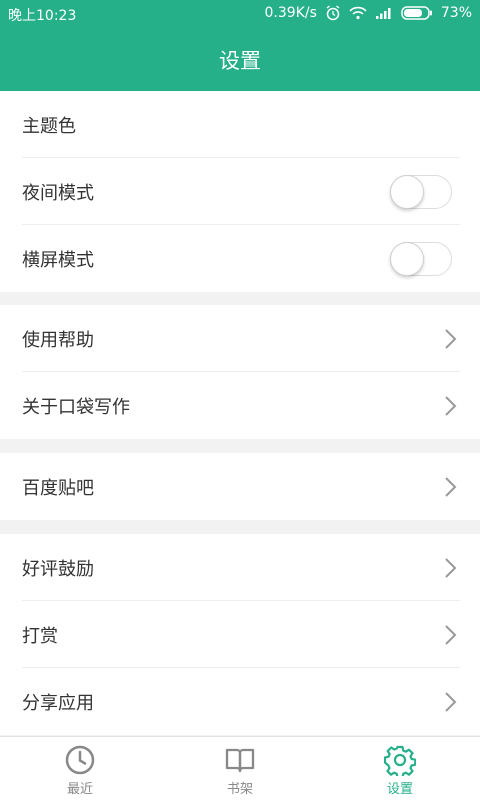 The image size is (480, 800). What do you see at coordinates (400, 760) in the screenshot?
I see `gear-icon` at bounding box center [400, 760].